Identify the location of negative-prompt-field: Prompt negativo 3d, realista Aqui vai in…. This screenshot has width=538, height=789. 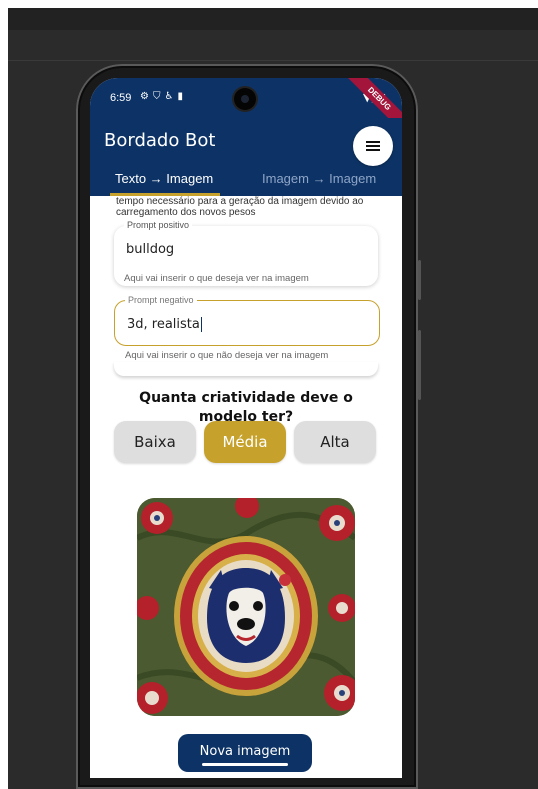
(247, 328).